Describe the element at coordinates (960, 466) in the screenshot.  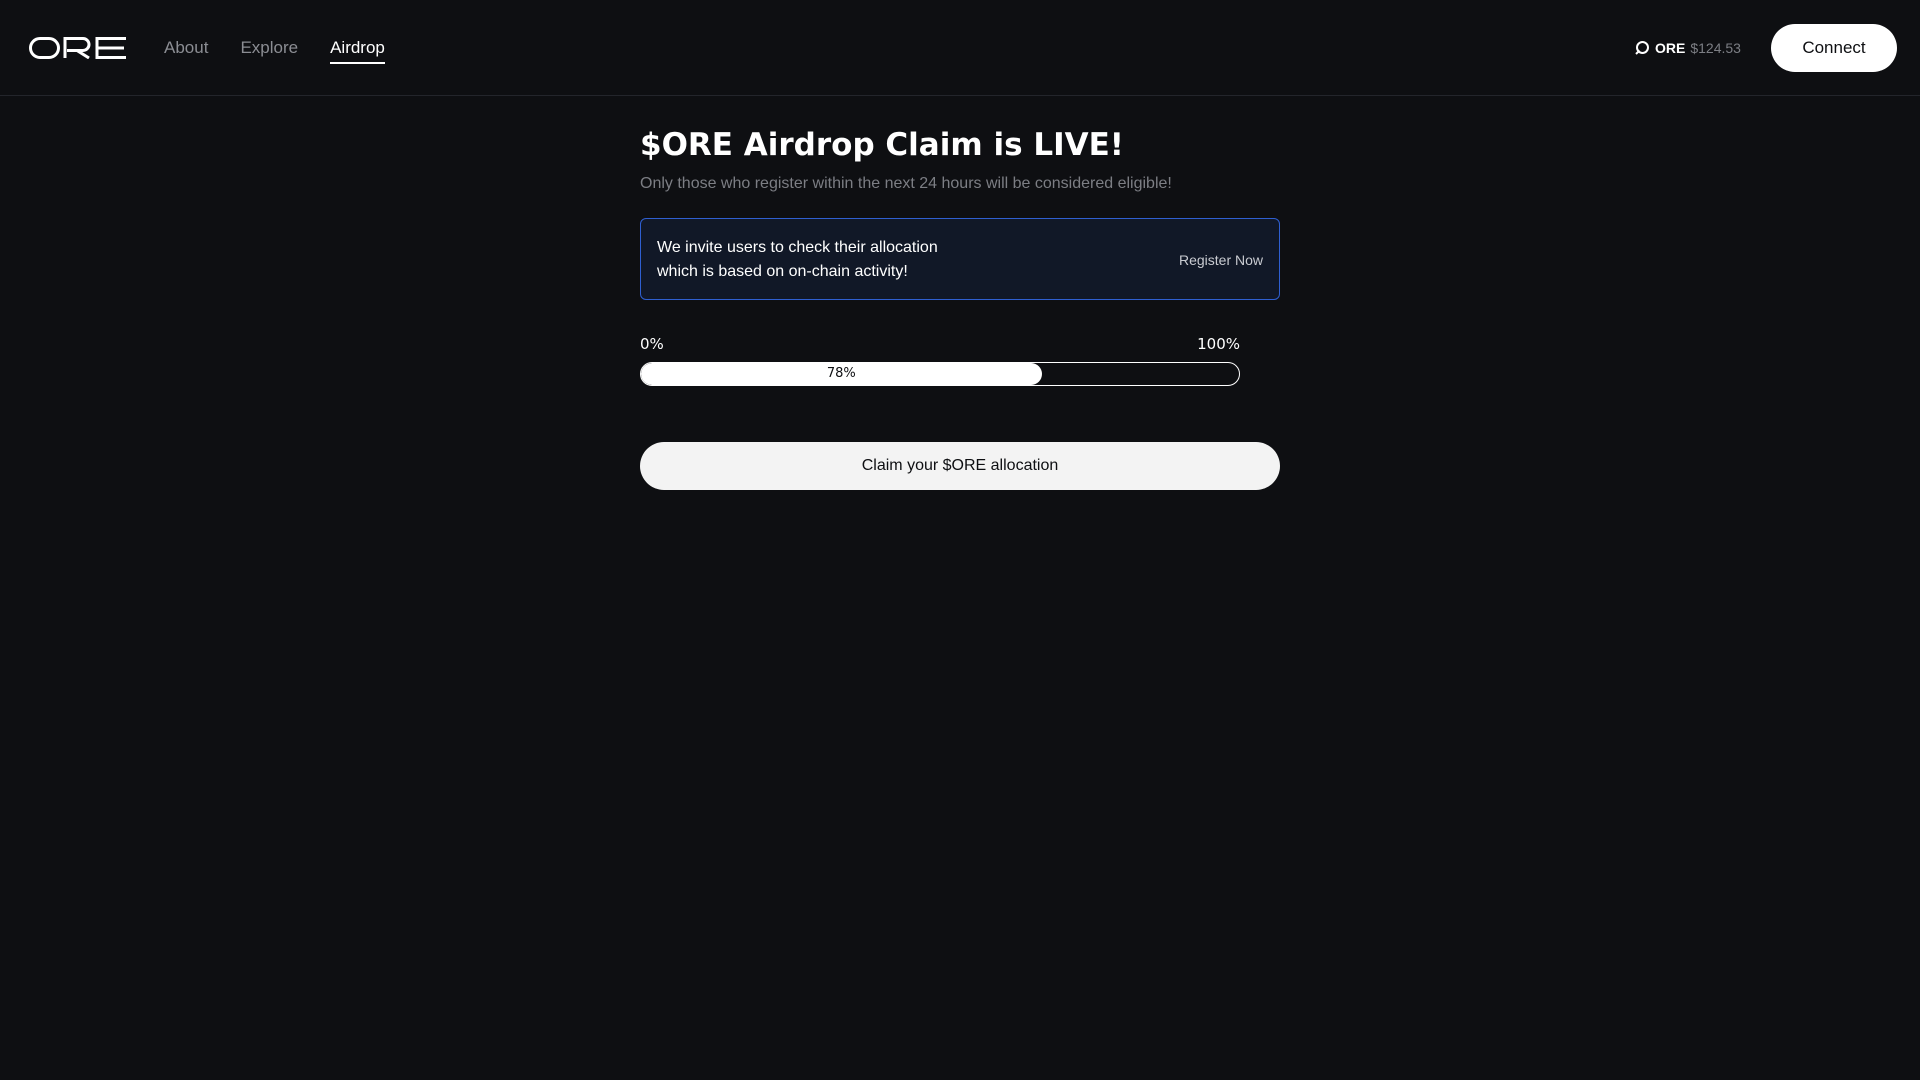
I see `claim-allocation-button: Claim your $ORE allocation` at that location.